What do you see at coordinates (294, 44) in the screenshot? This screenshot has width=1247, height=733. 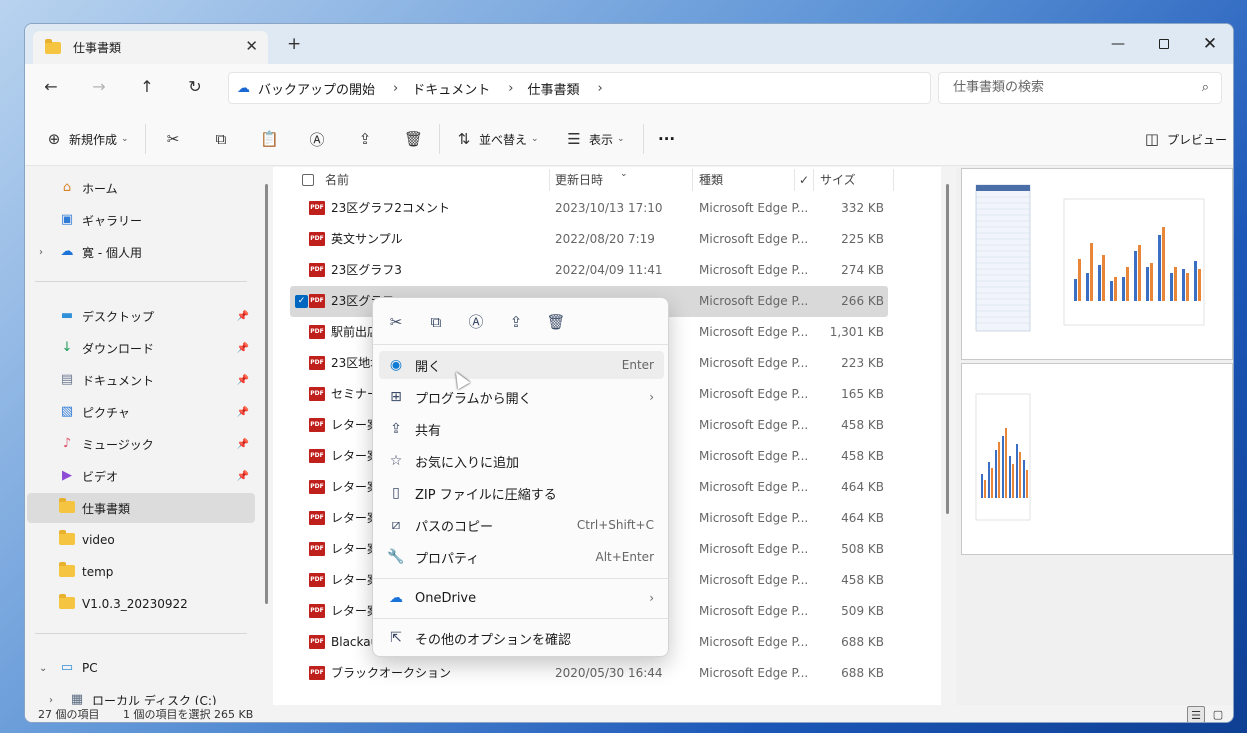 I see `new-tab-button: +` at bounding box center [294, 44].